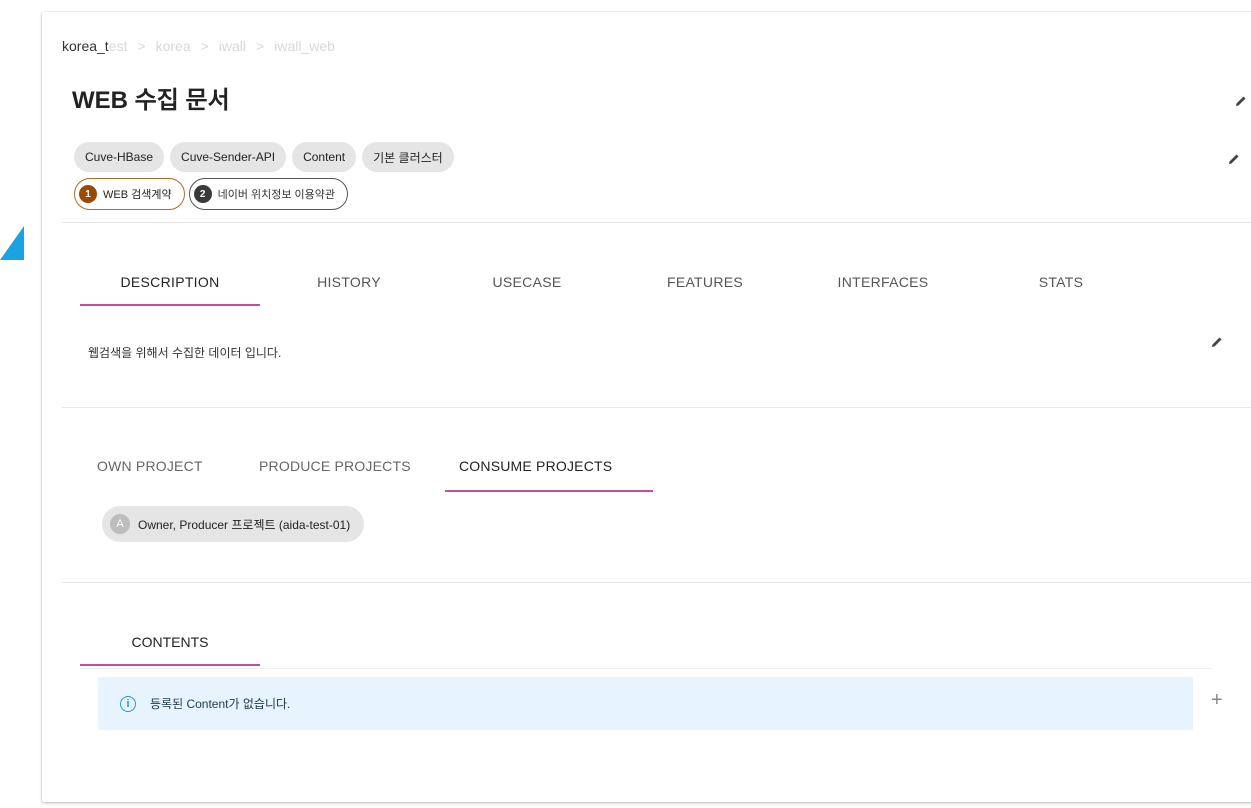  Describe the element at coordinates (359, 466) in the screenshot. I see `tab-produce-projects: PRODUCE PROJECTS` at that location.